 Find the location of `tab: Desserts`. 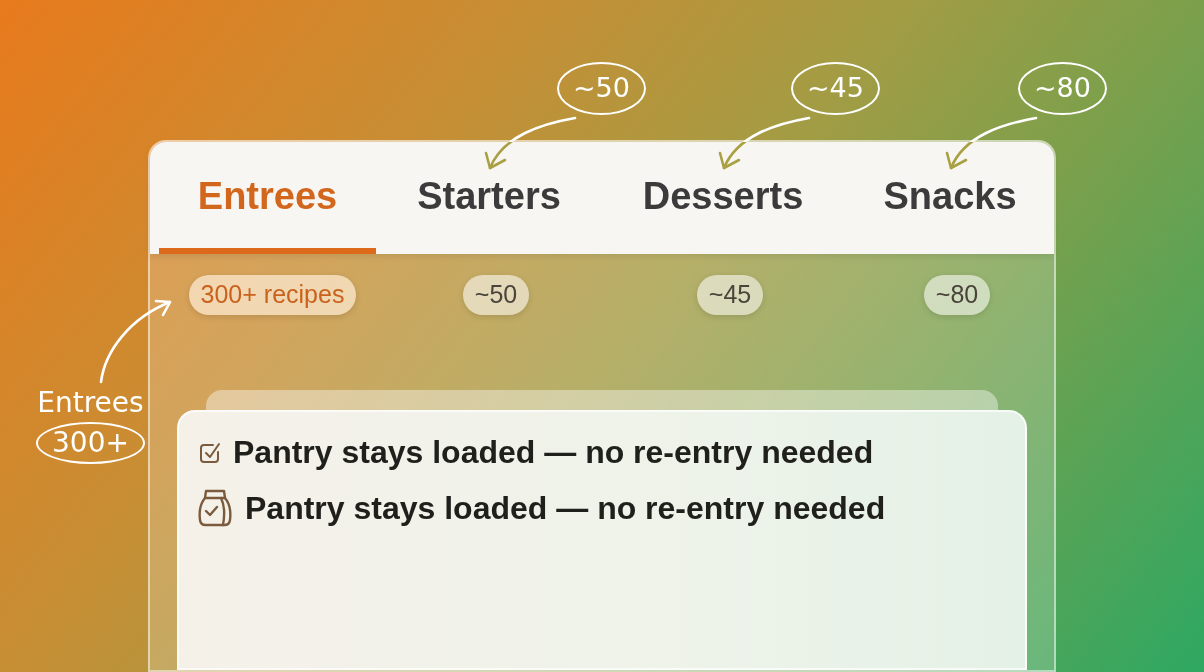

tab: Desserts is located at coordinates (723, 198).